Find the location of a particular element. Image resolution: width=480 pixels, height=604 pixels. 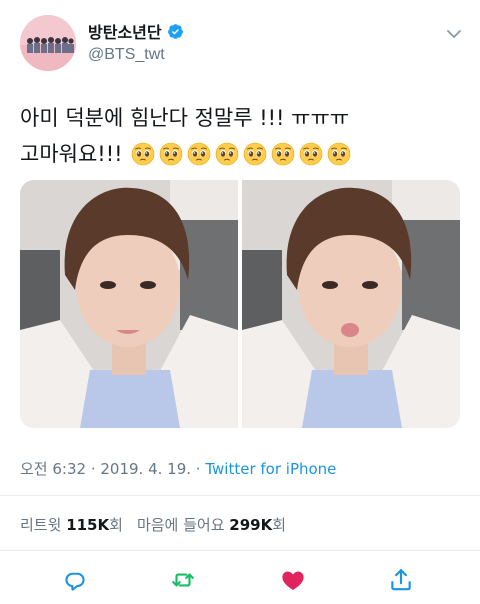

likes-stat: 마음에 들어요 299K회 is located at coordinates (211, 525).